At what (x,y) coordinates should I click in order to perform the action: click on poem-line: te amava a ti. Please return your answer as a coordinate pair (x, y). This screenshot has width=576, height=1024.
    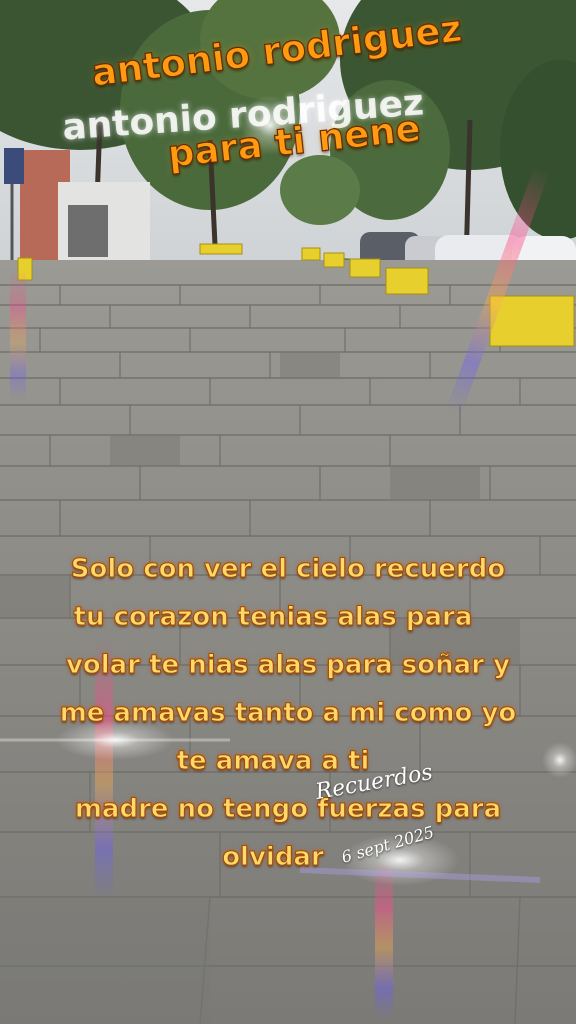
    Looking at the image, I should click on (273, 761).